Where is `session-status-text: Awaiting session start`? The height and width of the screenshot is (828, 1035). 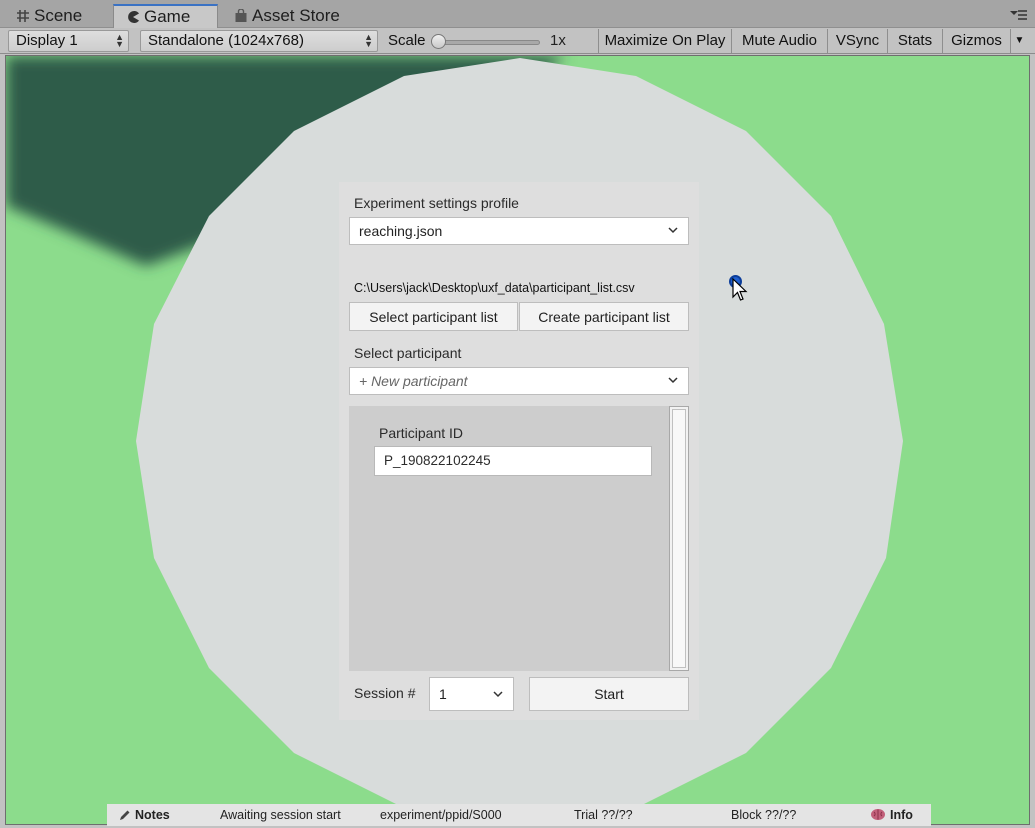 session-status-text: Awaiting session start is located at coordinates (280, 815).